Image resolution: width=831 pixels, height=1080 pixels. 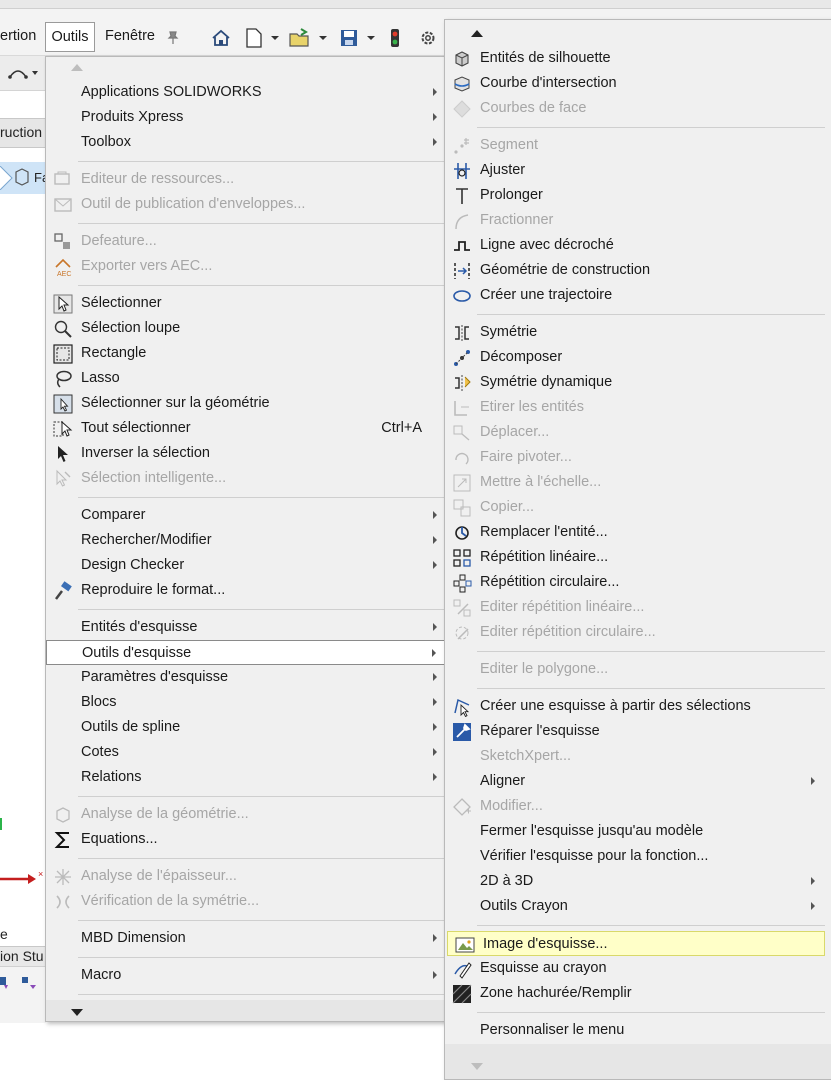 I want to click on tools-menu-item-label: Sélection loupe, so click(x=131, y=328).